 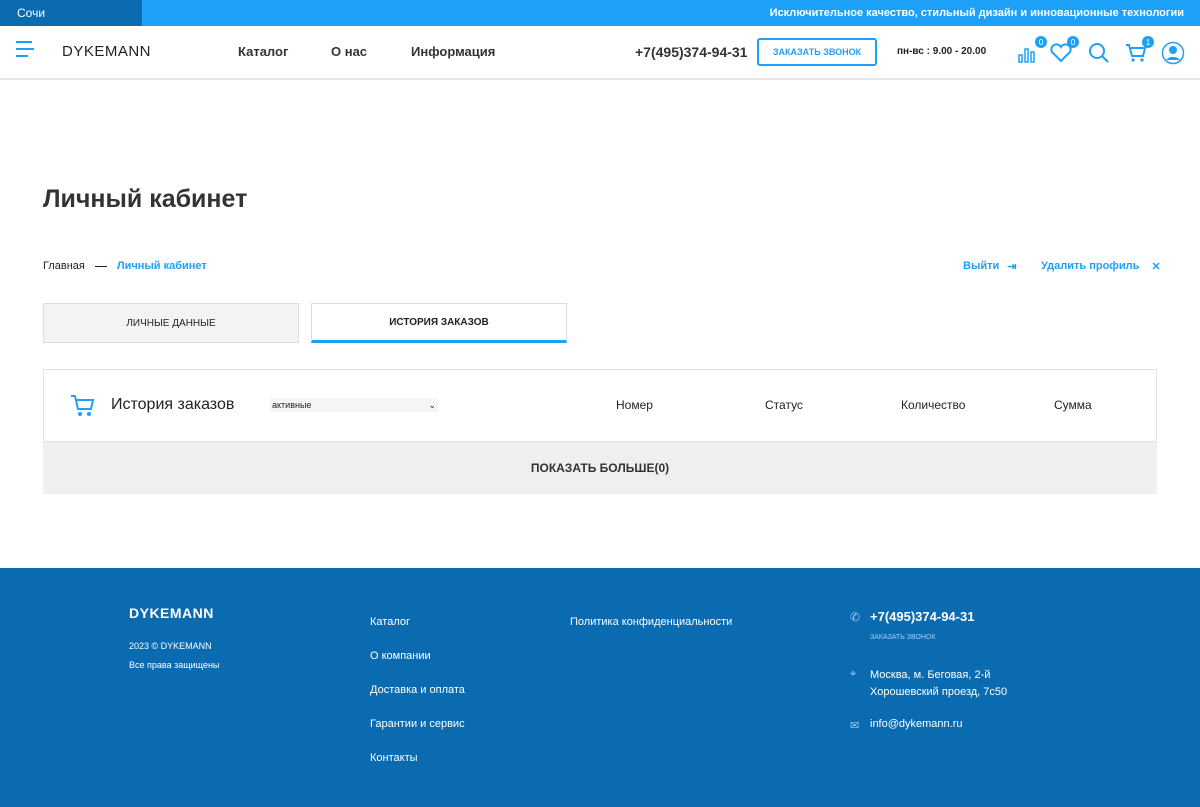 I want to click on footer-call-link: ЗАКАЗАТЬ ЗВОНОК, so click(x=902, y=637).